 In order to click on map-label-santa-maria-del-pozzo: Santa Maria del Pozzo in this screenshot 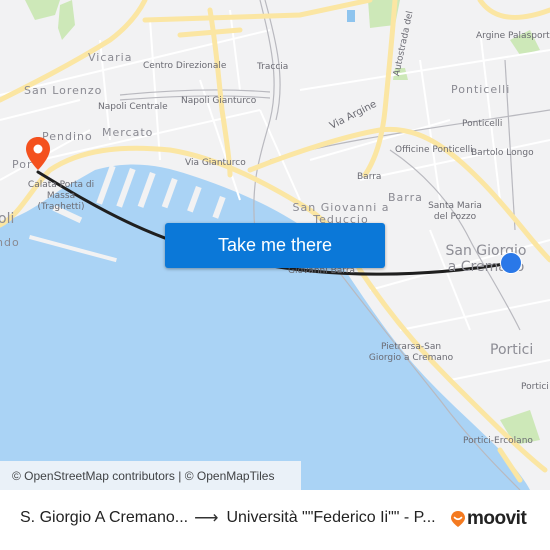, I will do `click(455, 211)`.